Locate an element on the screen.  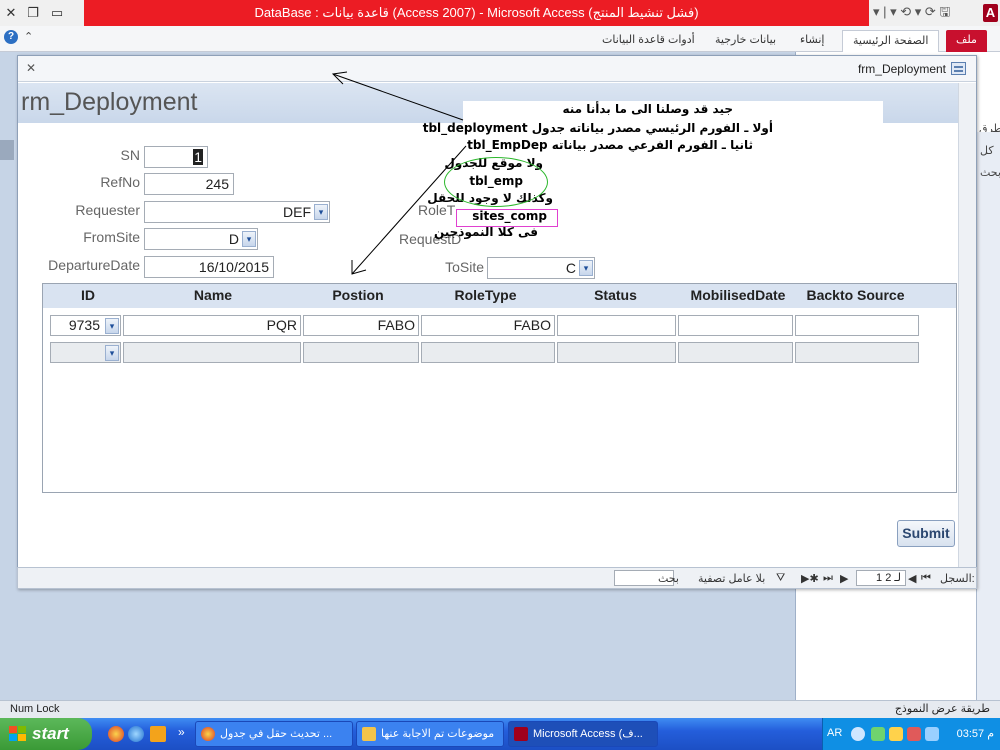
new-record-icon: ▶✱ is located at coordinates (810, 578).